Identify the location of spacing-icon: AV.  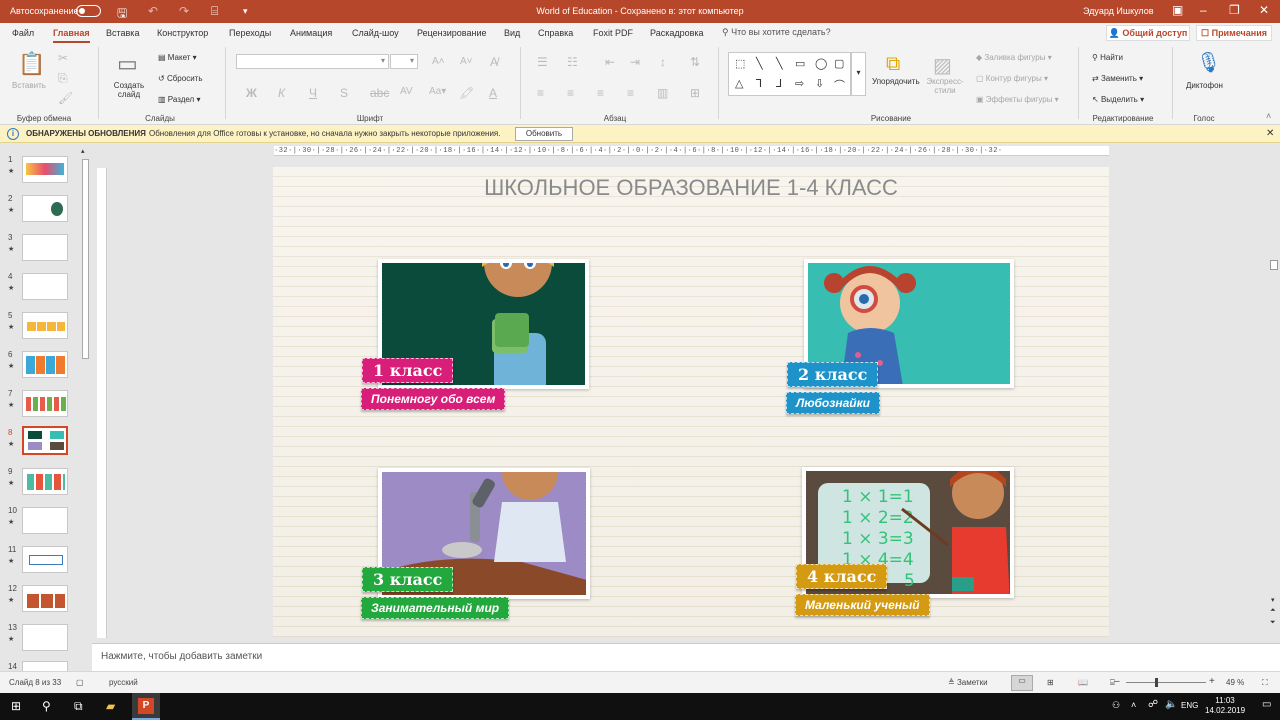
(406, 91).